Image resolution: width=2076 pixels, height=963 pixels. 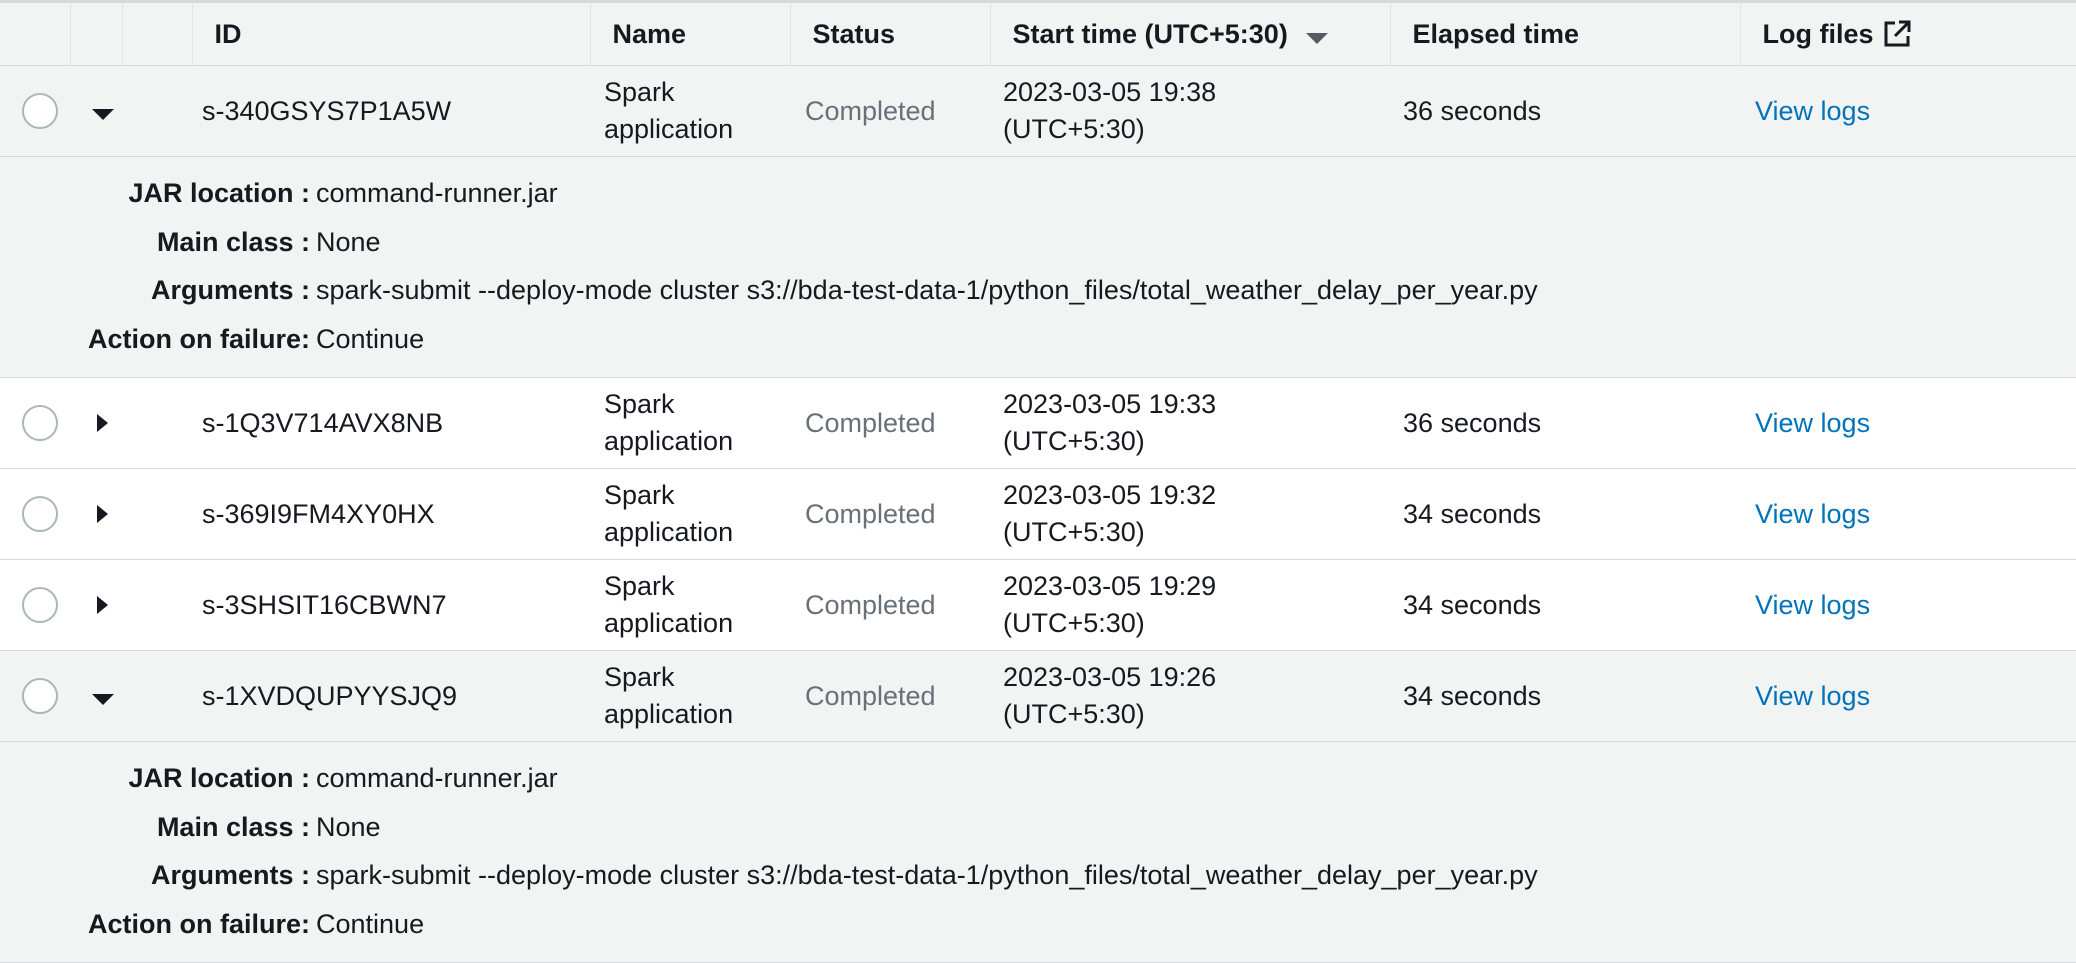 I want to click on step-id: s-3SHSIT16CBWN7, so click(x=324, y=604).